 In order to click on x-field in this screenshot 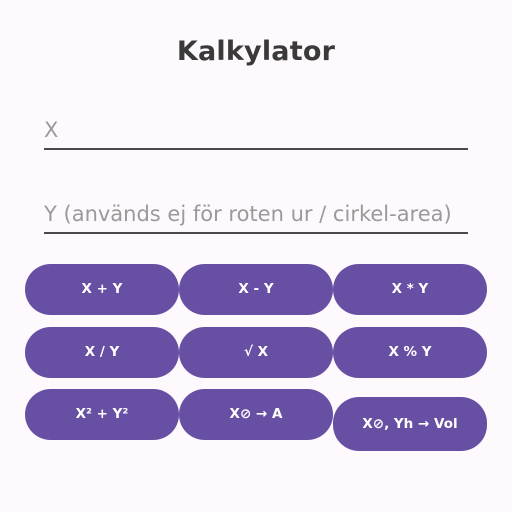, I will do `click(256, 134)`.